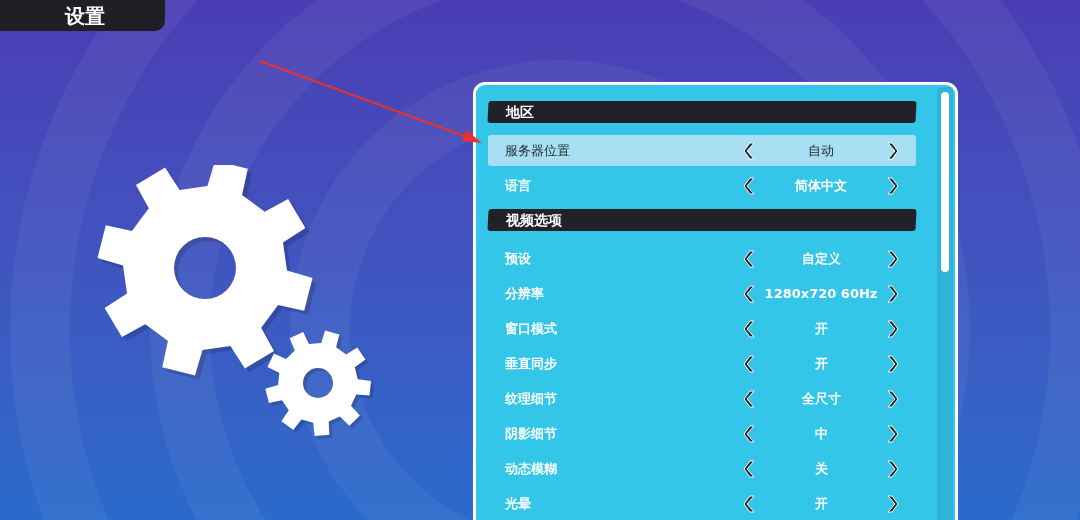 The height and width of the screenshot is (520, 1080). I want to click on setting-label: 阴影细节, so click(531, 433).